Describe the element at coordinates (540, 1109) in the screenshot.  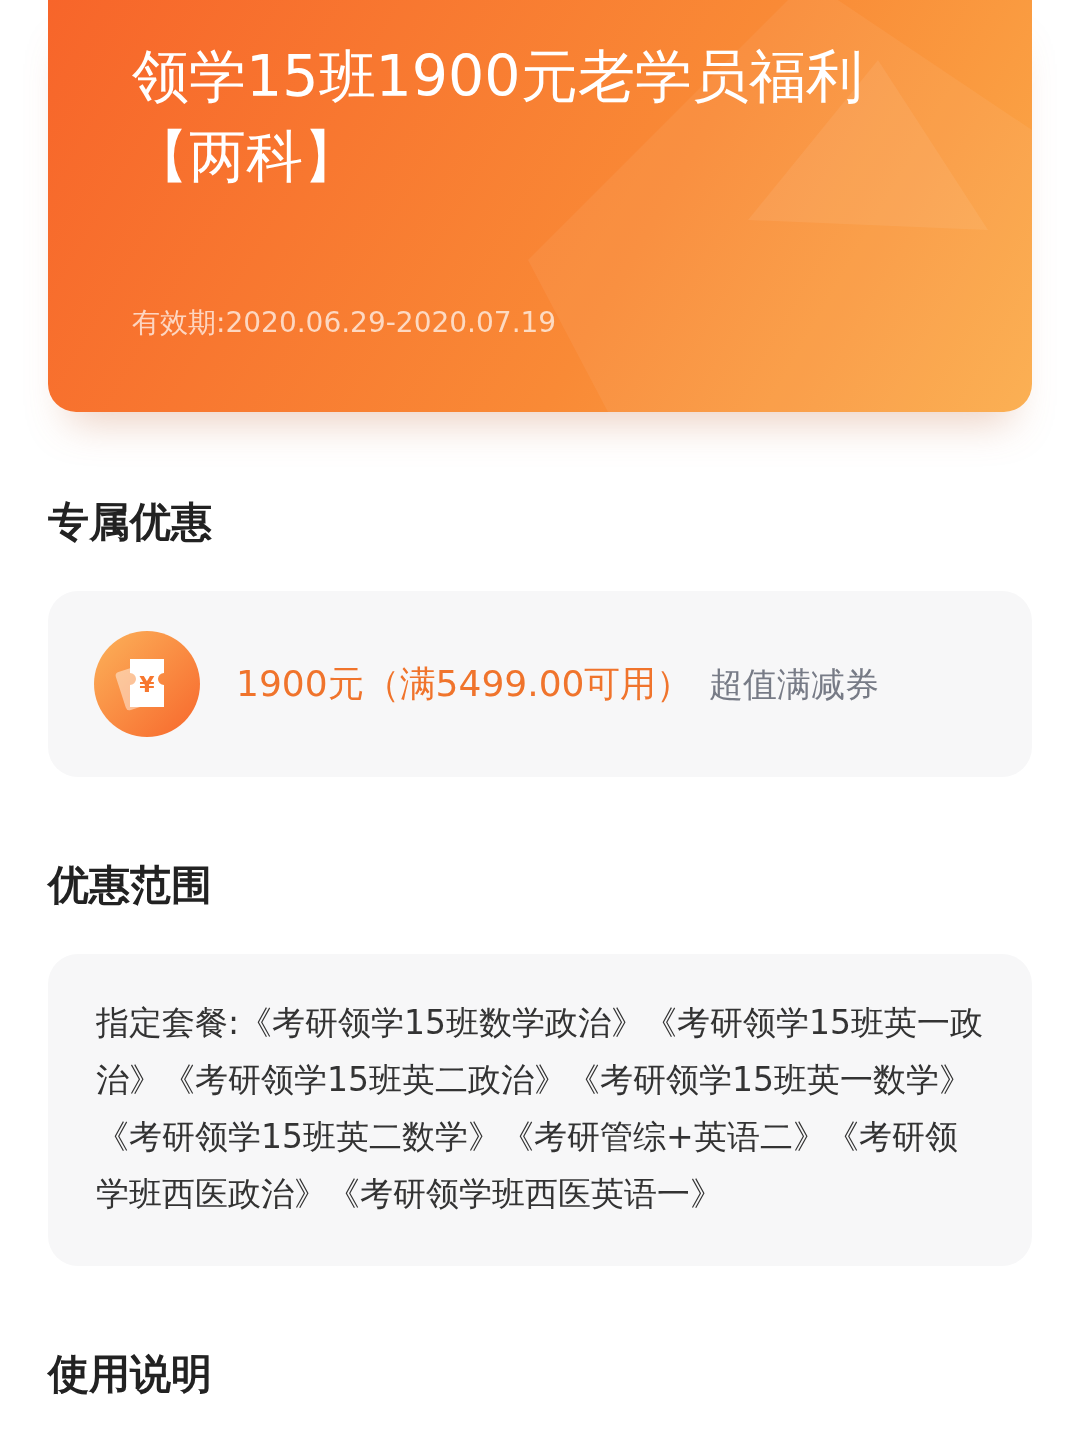
I see `scope-text: 指定套餐:《考研领学15班数学政治》《考研领学15班英一政治》《考研领学15班英二政治》《考研领学15班英一数学》《考研领学15班英二数学》《考研管综+英语二》《考研领学班西医政治》《考研领学班西医英语一》` at that location.